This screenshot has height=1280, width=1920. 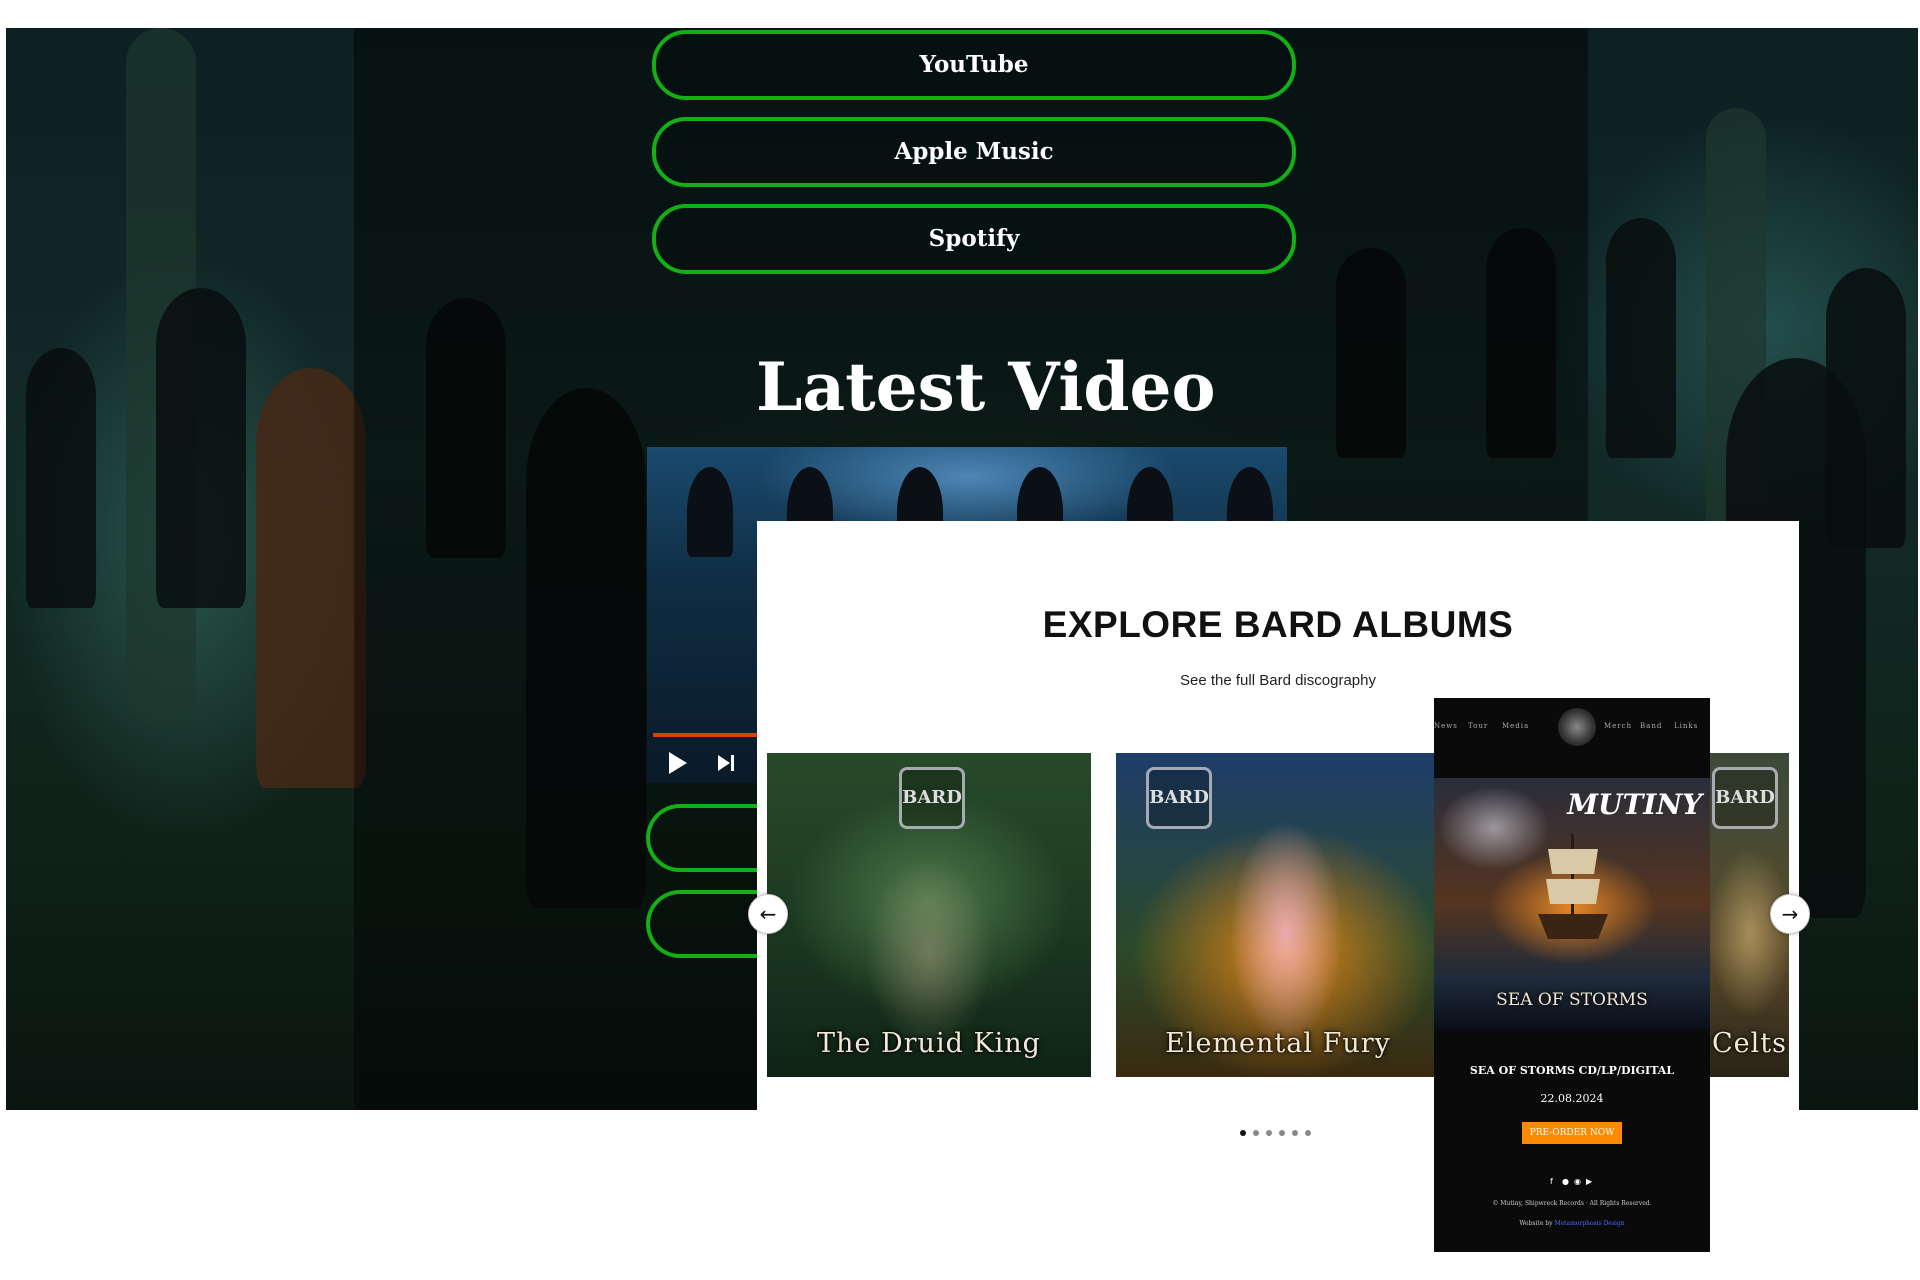 What do you see at coordinates (708, 838) in the screenshot?
I see `link-button-partial` at bounding box center [708, 838].